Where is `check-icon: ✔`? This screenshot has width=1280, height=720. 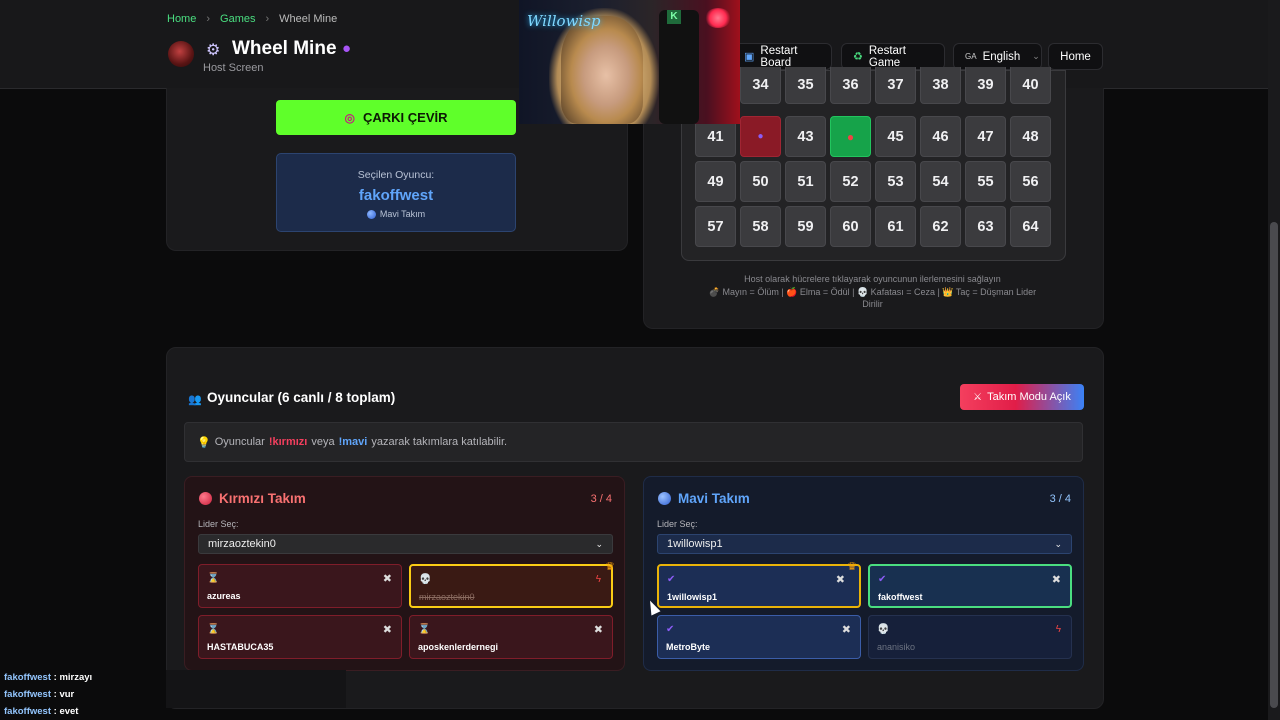 check-icon: ✔ is located at coordinates (882, 579).